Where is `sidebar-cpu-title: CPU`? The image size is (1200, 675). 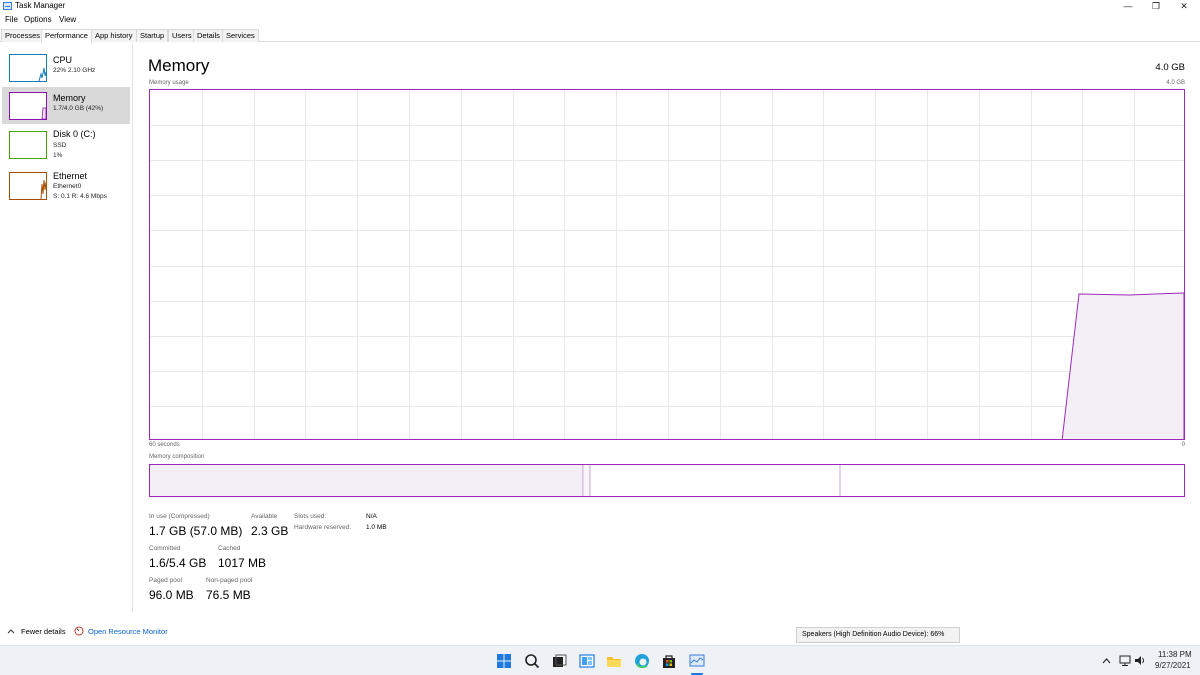 sidebar-cpu-title: CPU is located at coordinates (63, 60).